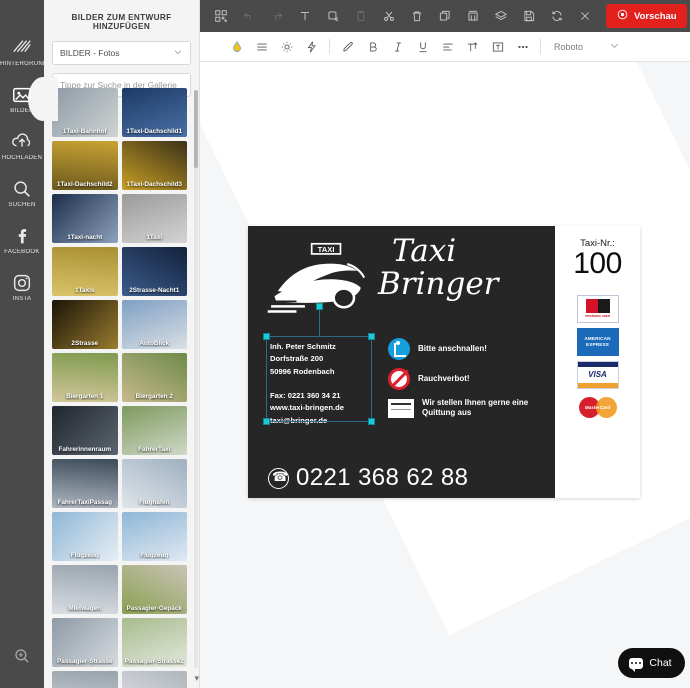 This screenshot has height=688, width=690. What do you see at coordinates (154, 184) in the screenshot?
I see `gallery-thumbnail-caption: 1Taxi-Dachschild3` at bounding box center [154, 184].